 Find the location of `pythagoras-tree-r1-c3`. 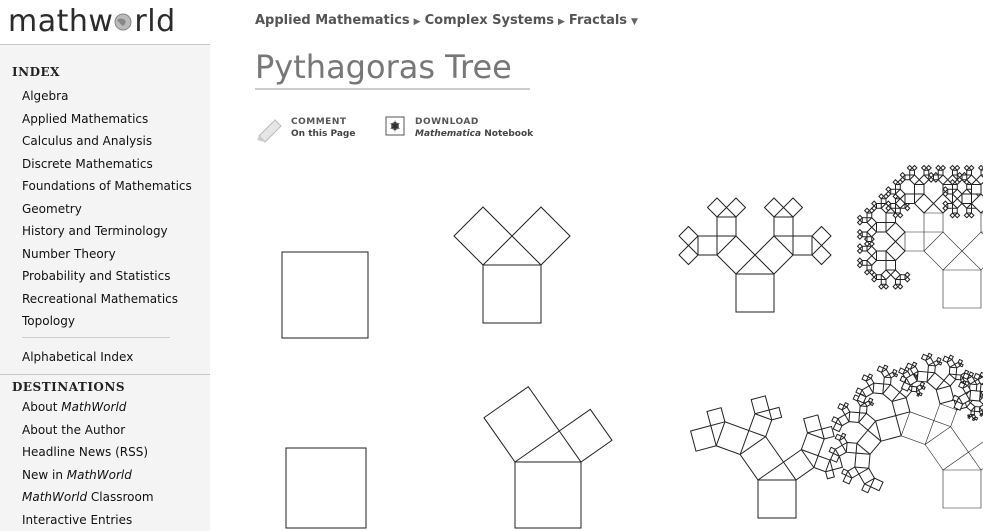

pythagoras-tree-r1-c3 is located at coordinates (755, 255).